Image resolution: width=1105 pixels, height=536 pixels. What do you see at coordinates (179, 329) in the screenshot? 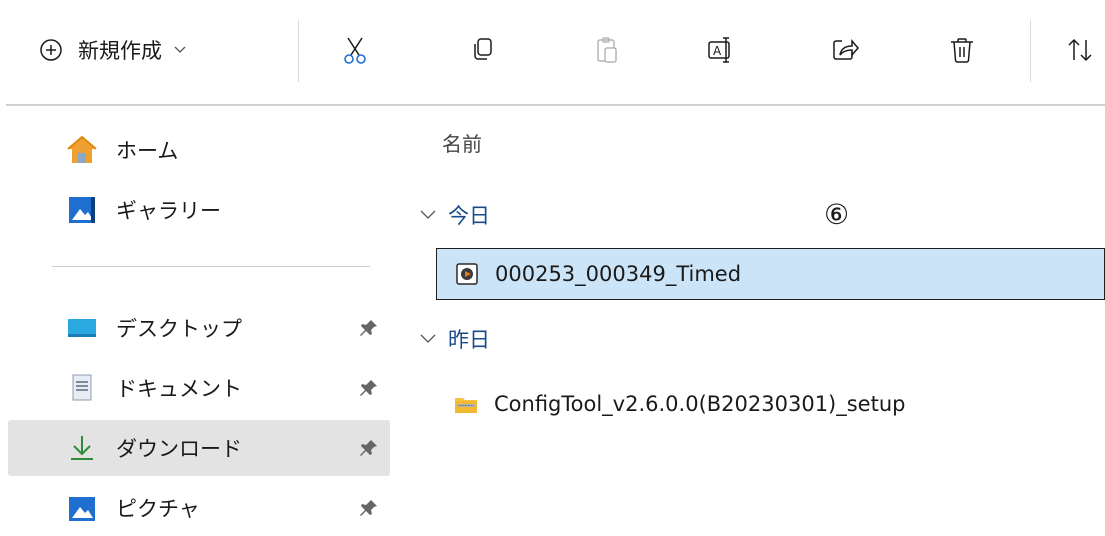
I see `nav-item-label: デスクトップ` at bounding box center [179, 329].